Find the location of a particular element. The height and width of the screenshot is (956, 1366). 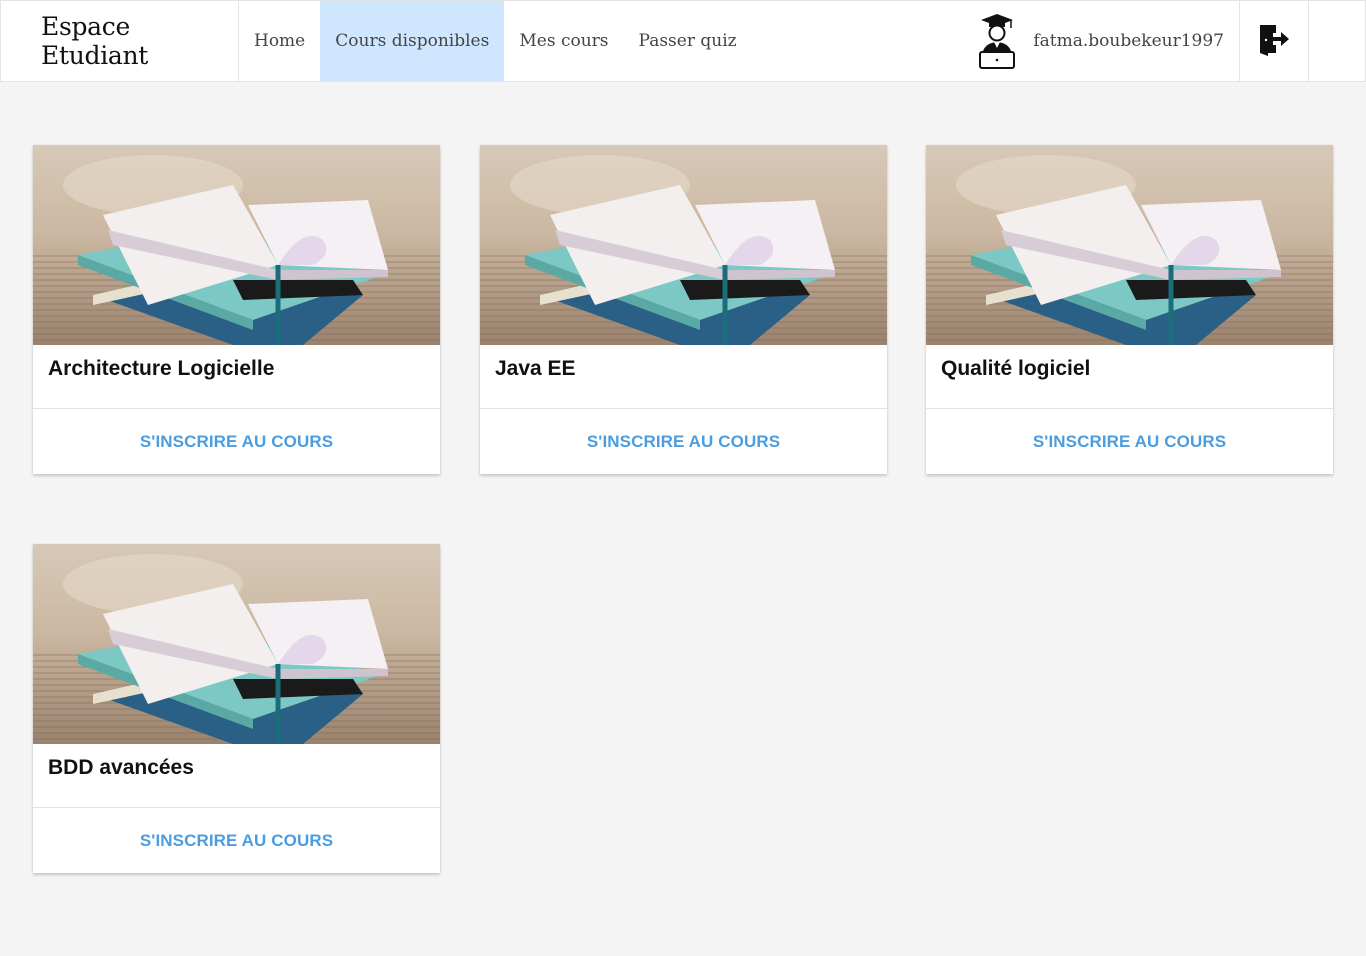

nav-link-passer-quiz: Passer quiz is located at coordinates (688, 41).